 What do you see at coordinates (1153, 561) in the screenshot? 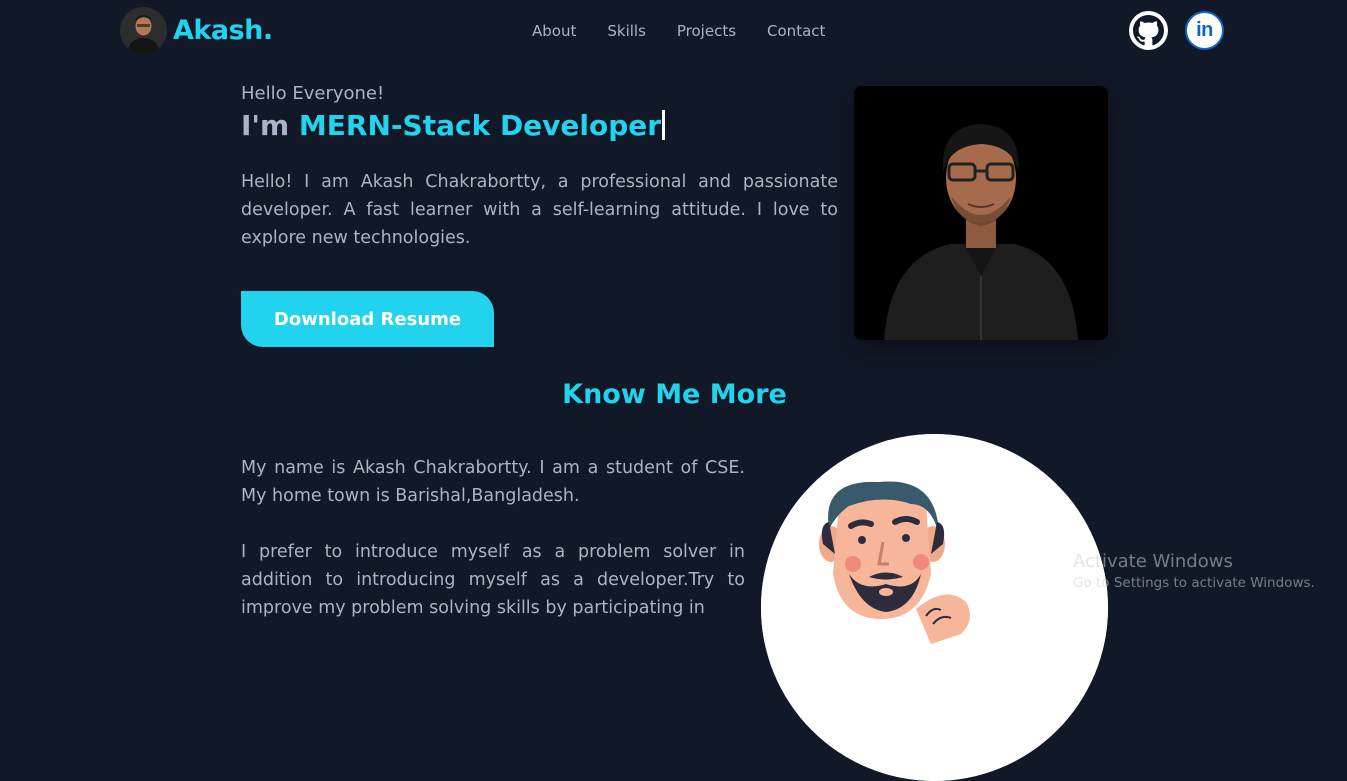
I see `activation-title: Activate Windows` at bounding box center [1153, 561].